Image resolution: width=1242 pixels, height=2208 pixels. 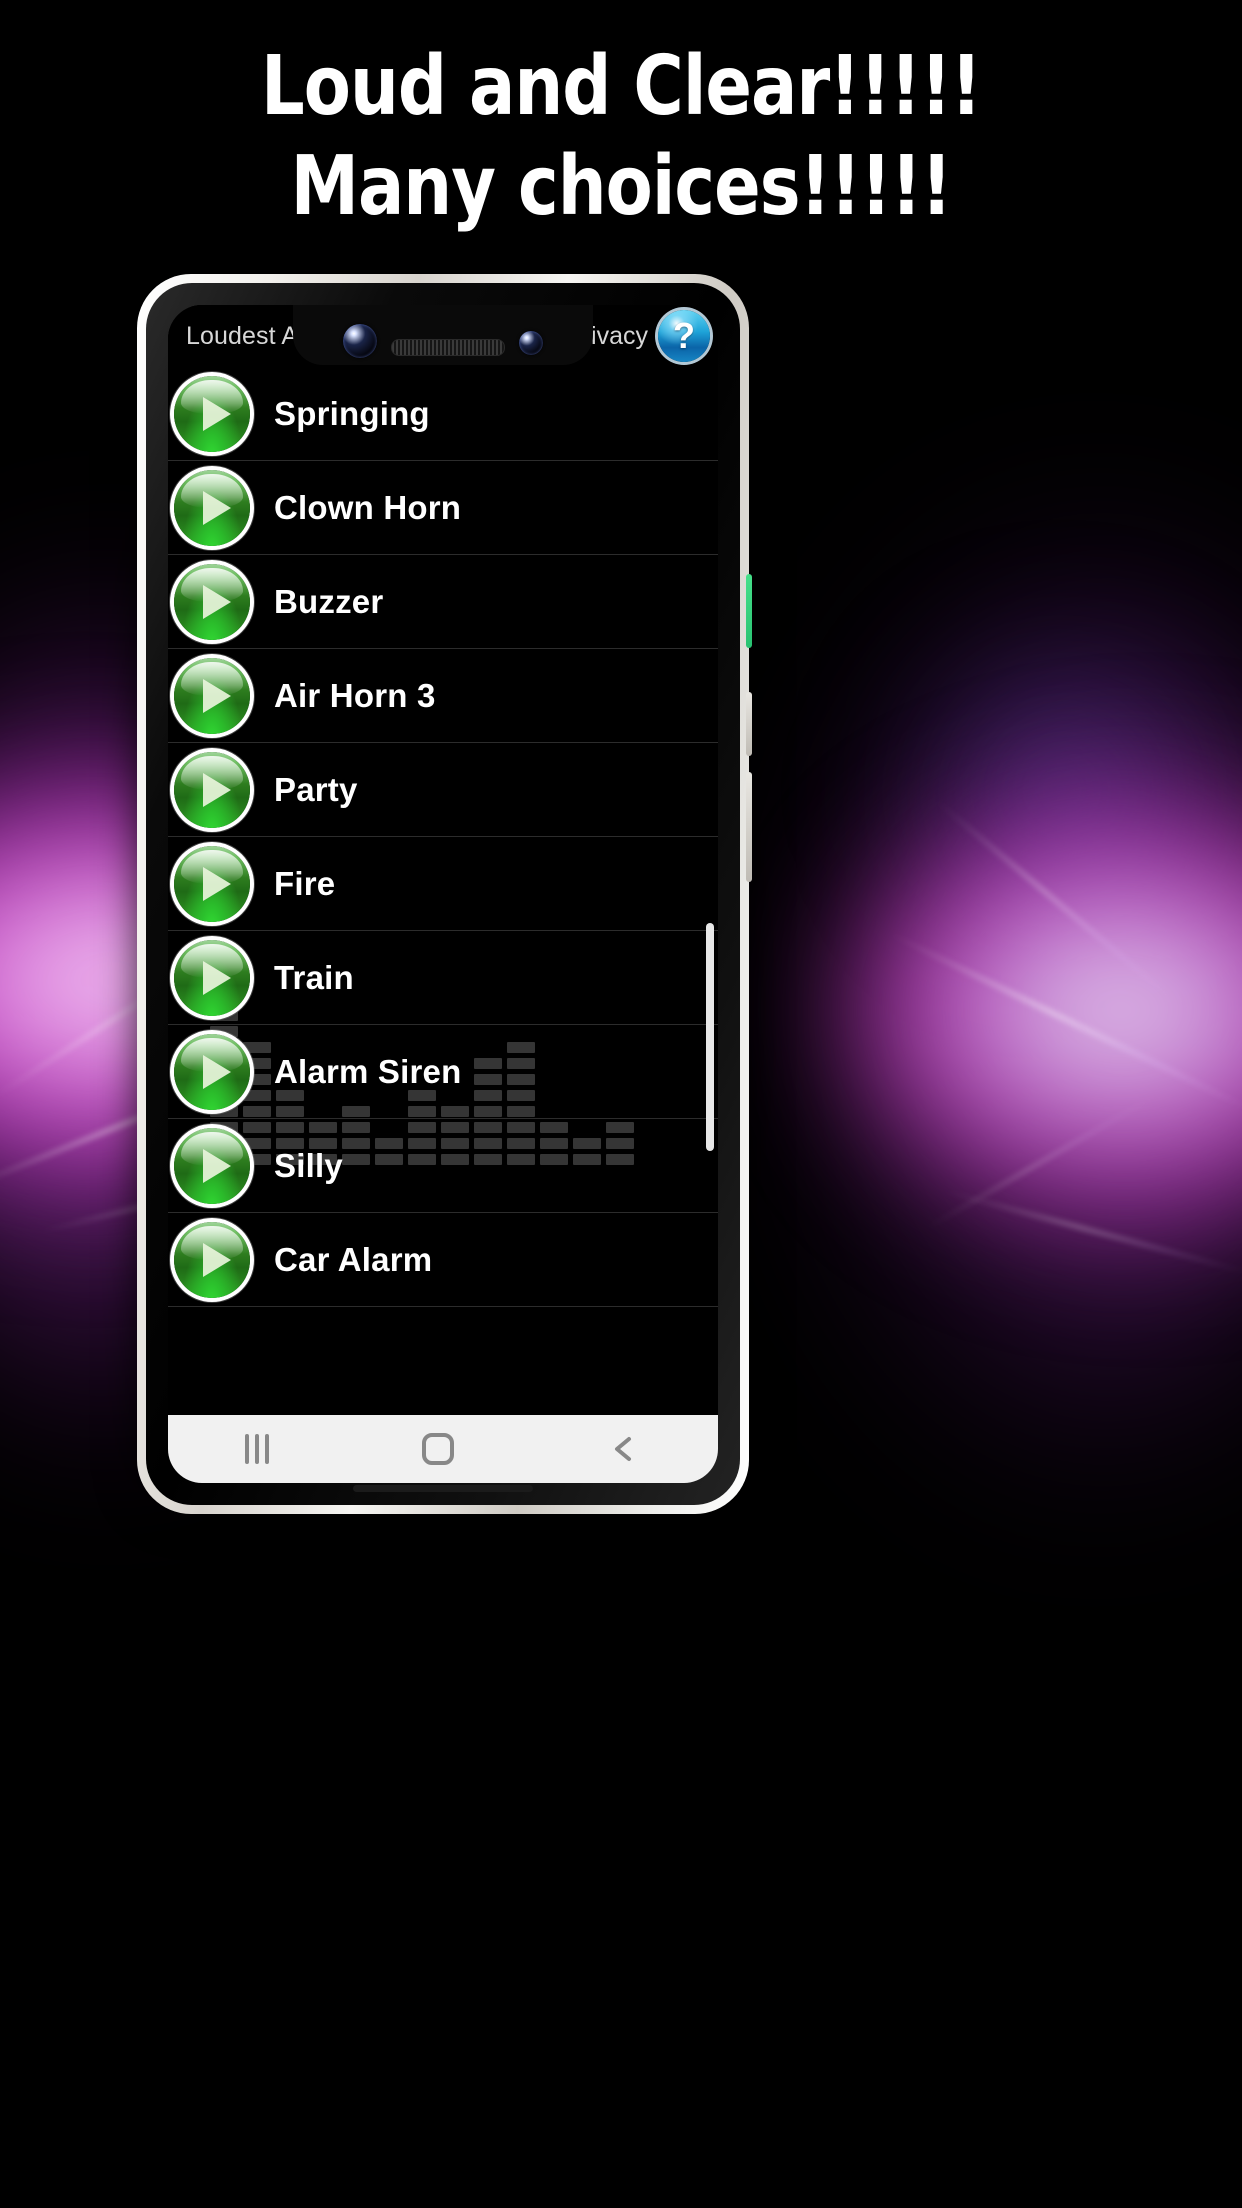 What do you see at coordinates (316, 789) in the screenshot?
I see `ringtone-label: Party` at bounding box center [316, 789].